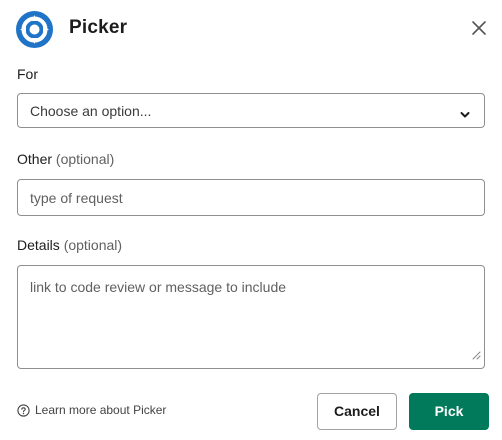 Image resolution: width=502 pixels, height=440 pixels. I want to click on pick-button: Pick, so click(449, 411).